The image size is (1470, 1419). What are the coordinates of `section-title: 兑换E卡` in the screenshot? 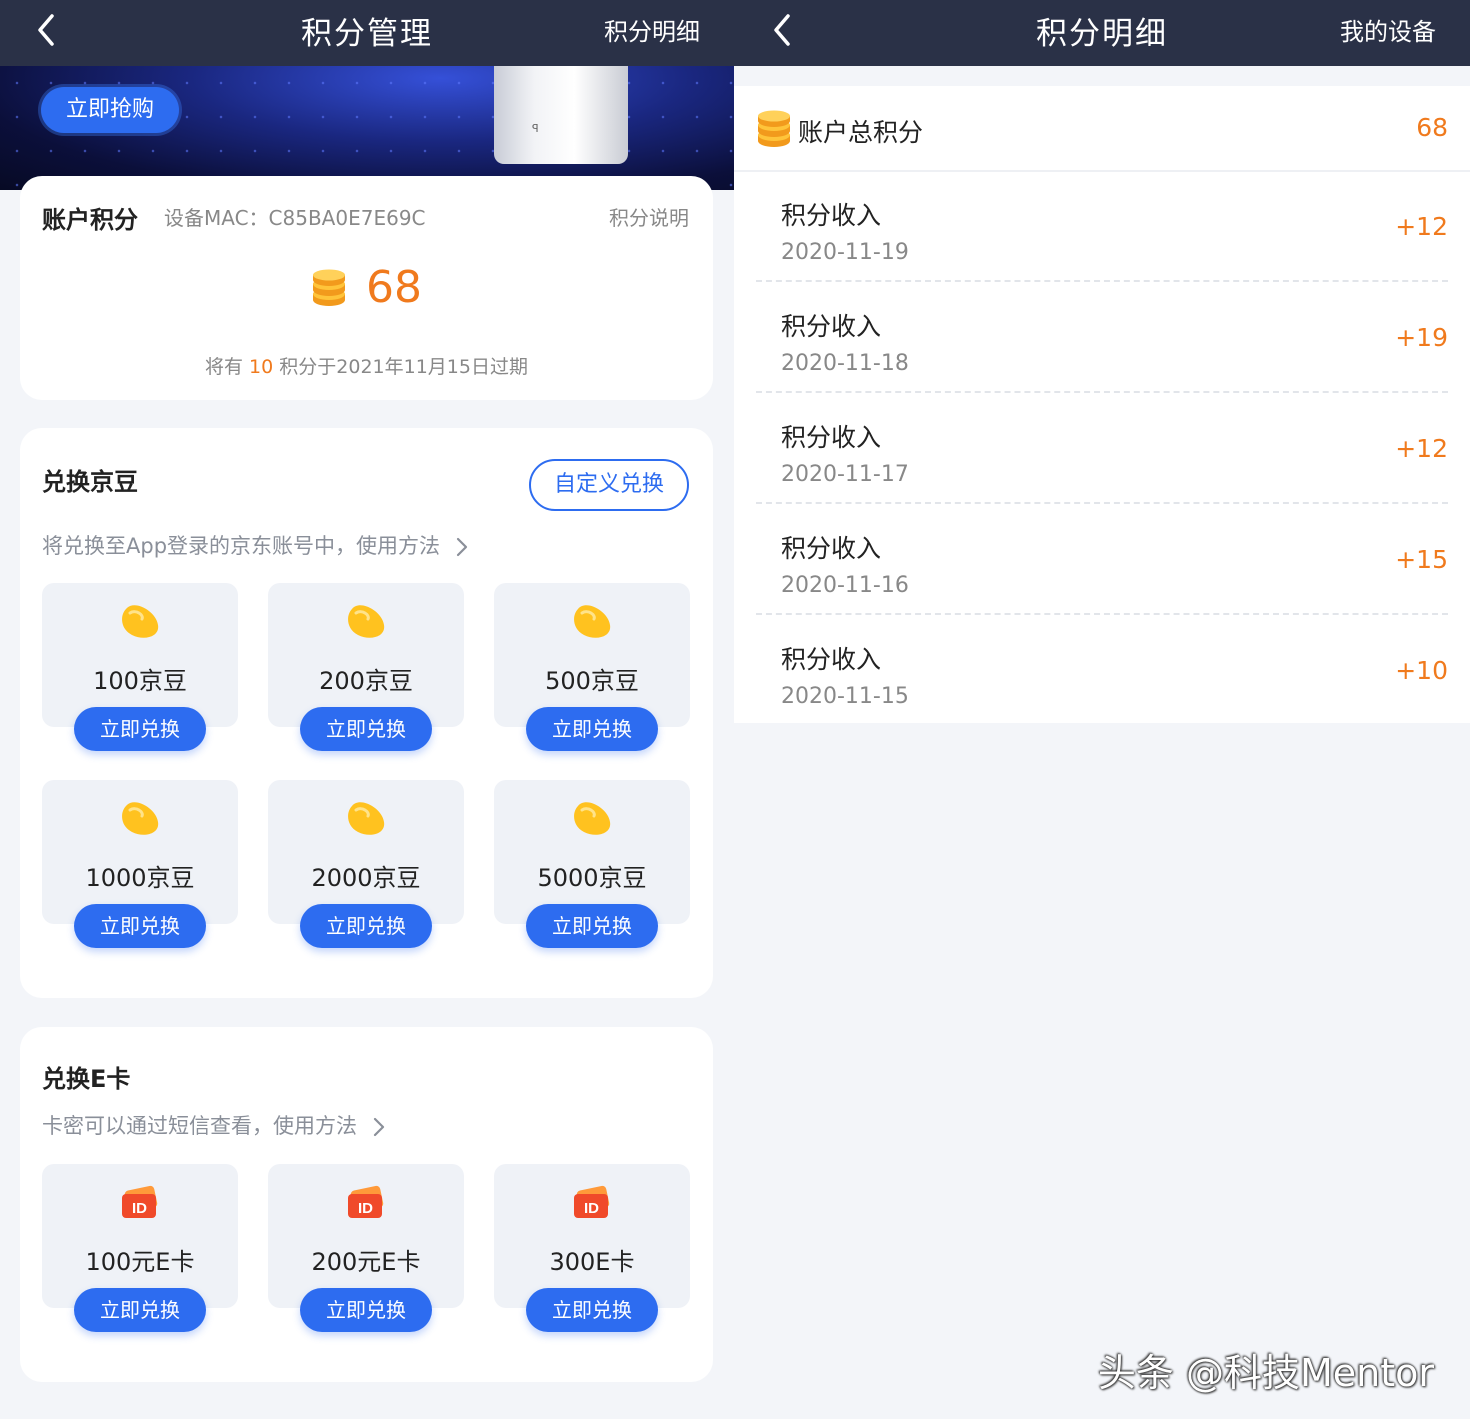 It's located at (86, 1079).